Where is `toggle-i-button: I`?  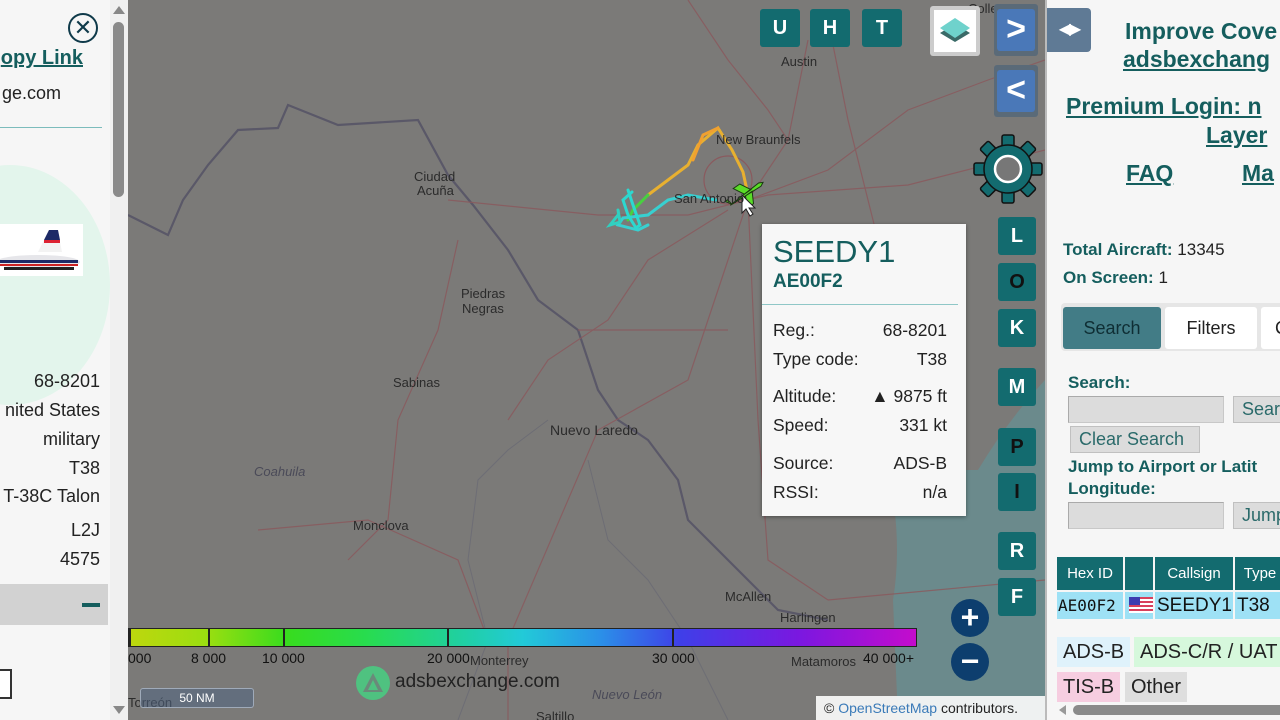
toggle-i-button: I is located at coordinates (1017, 492).